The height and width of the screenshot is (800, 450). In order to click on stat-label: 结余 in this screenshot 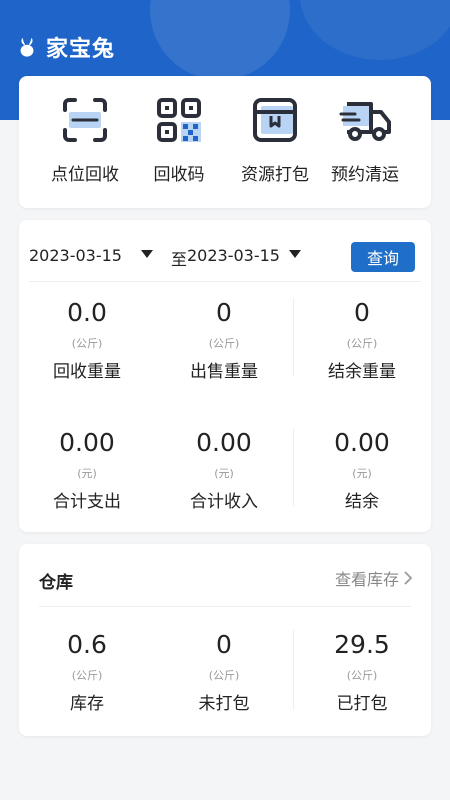, I will do `click(362, 502)`.